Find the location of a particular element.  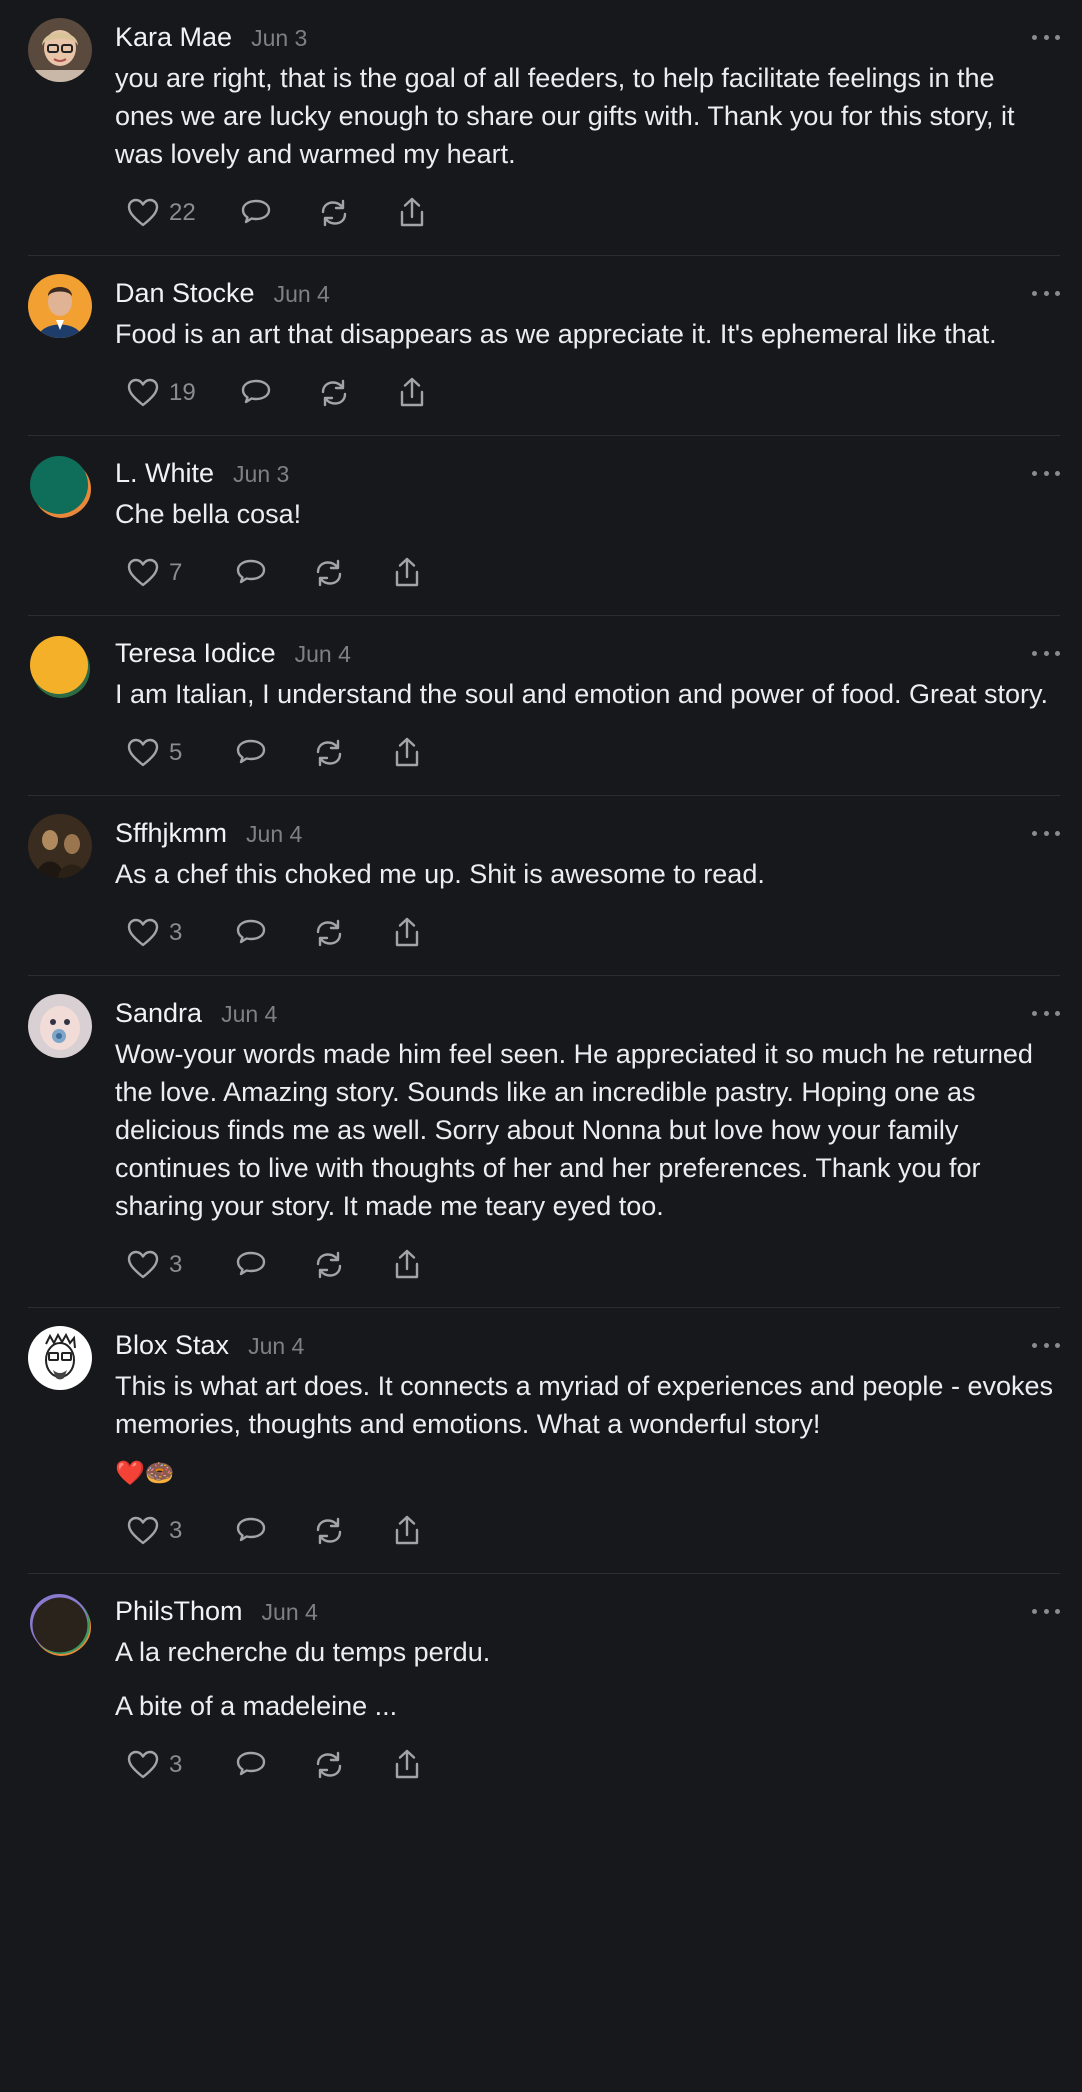

comment-paragraph: Che bella cosa! is located at coordinates (208, 514).